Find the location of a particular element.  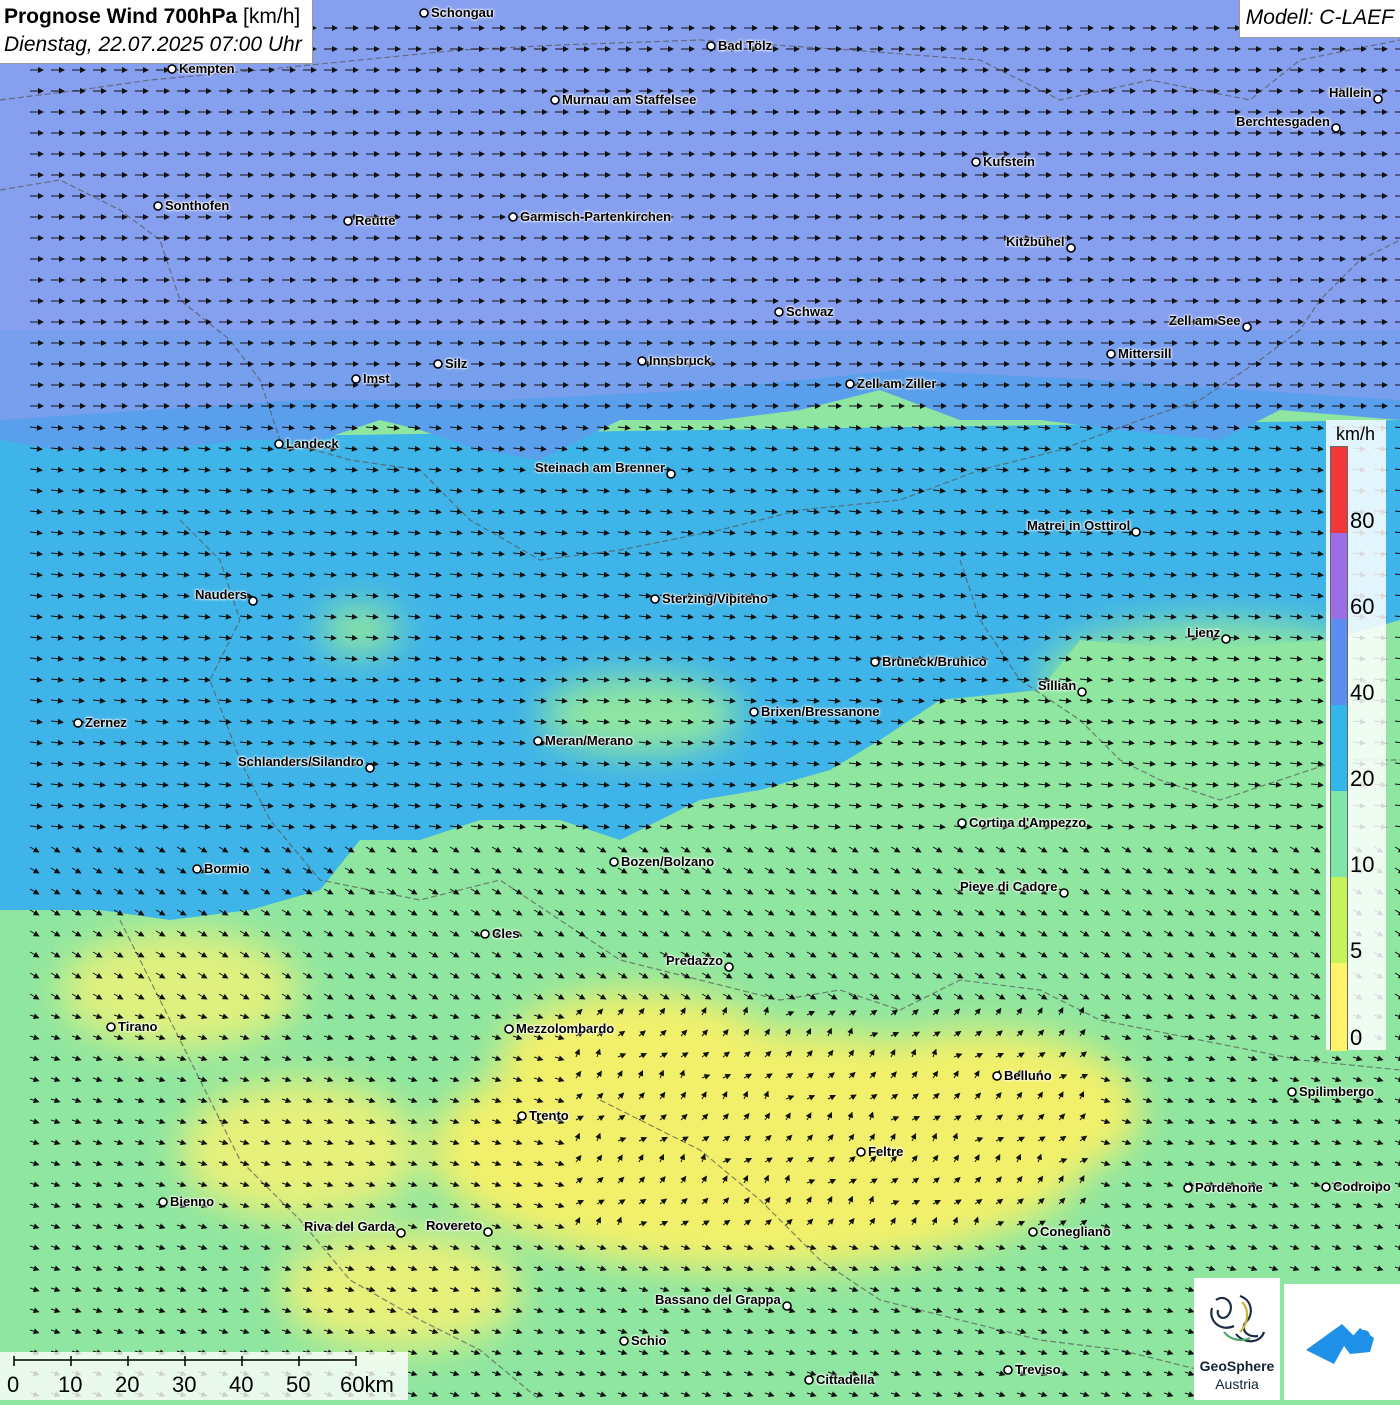

city-marker-kitzbu-hel is located at coordinates (1071, 248).